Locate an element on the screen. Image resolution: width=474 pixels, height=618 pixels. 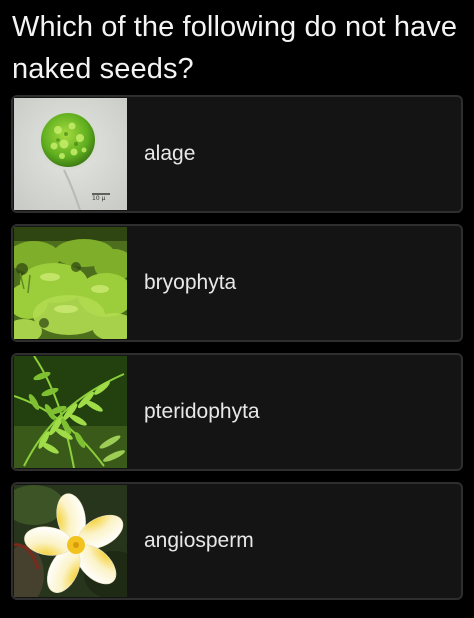
scale-bar-label: 10 µ is located at coordinates (99, 198).